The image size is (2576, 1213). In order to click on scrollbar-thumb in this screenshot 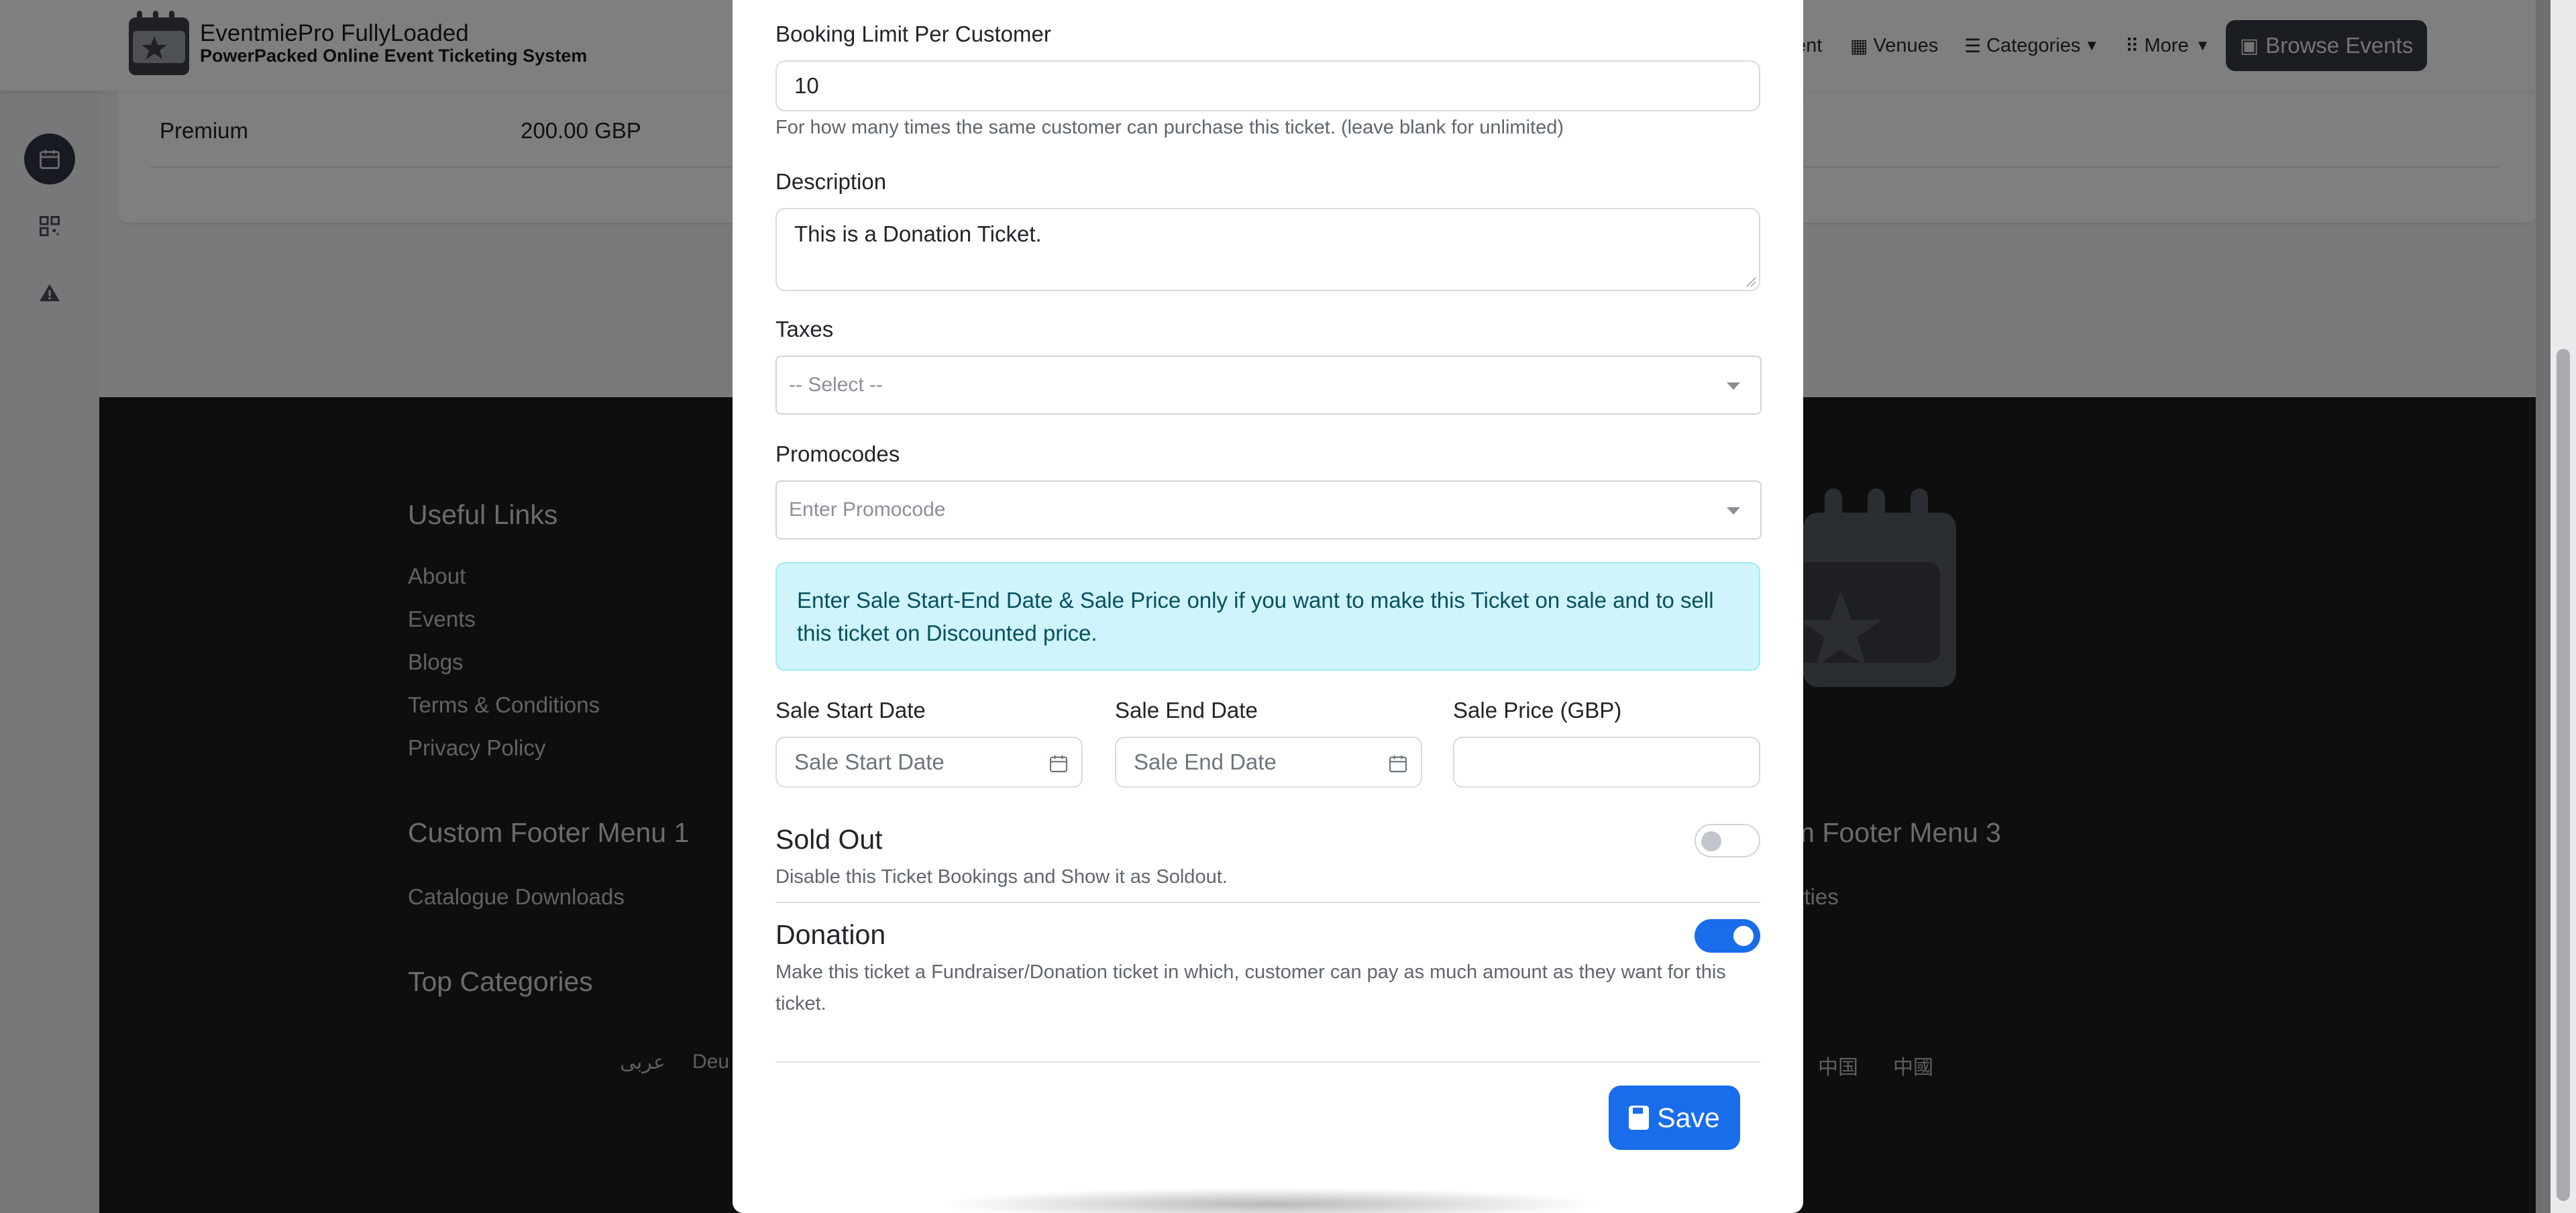, I will do `click(2563, 775)`.